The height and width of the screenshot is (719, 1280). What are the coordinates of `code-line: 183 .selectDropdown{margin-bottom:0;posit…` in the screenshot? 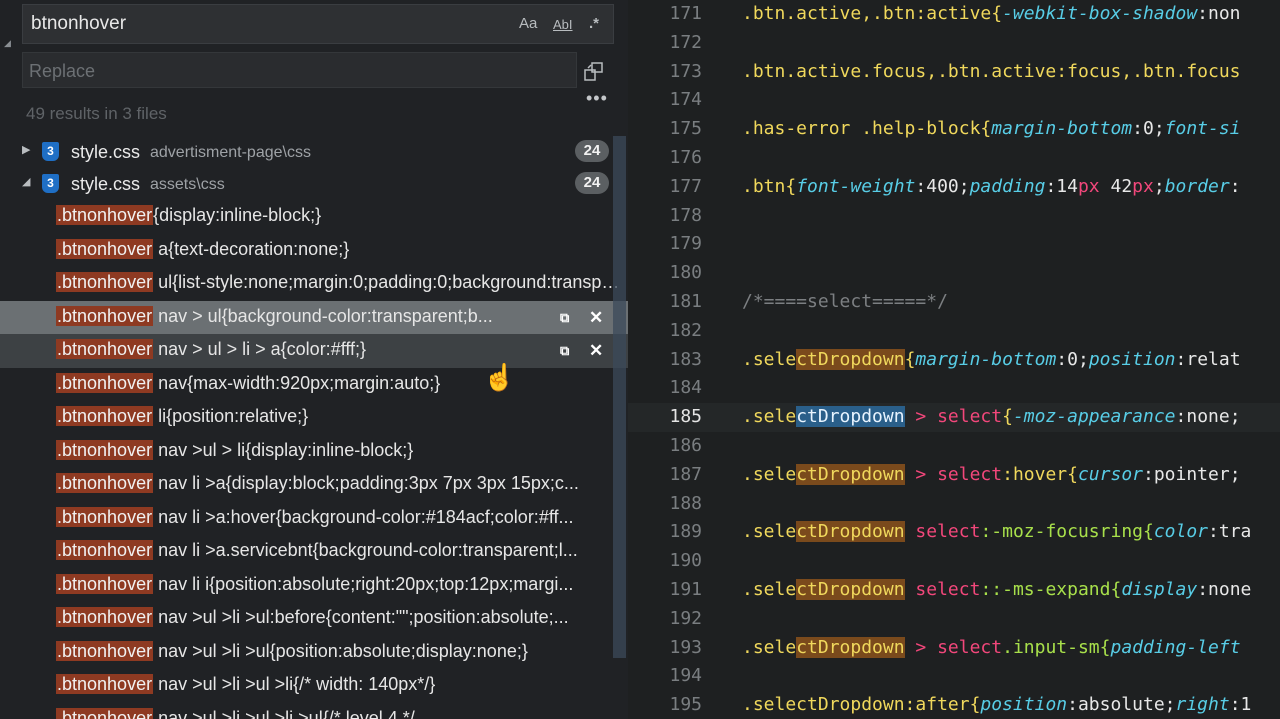 It's located at (954, 360).